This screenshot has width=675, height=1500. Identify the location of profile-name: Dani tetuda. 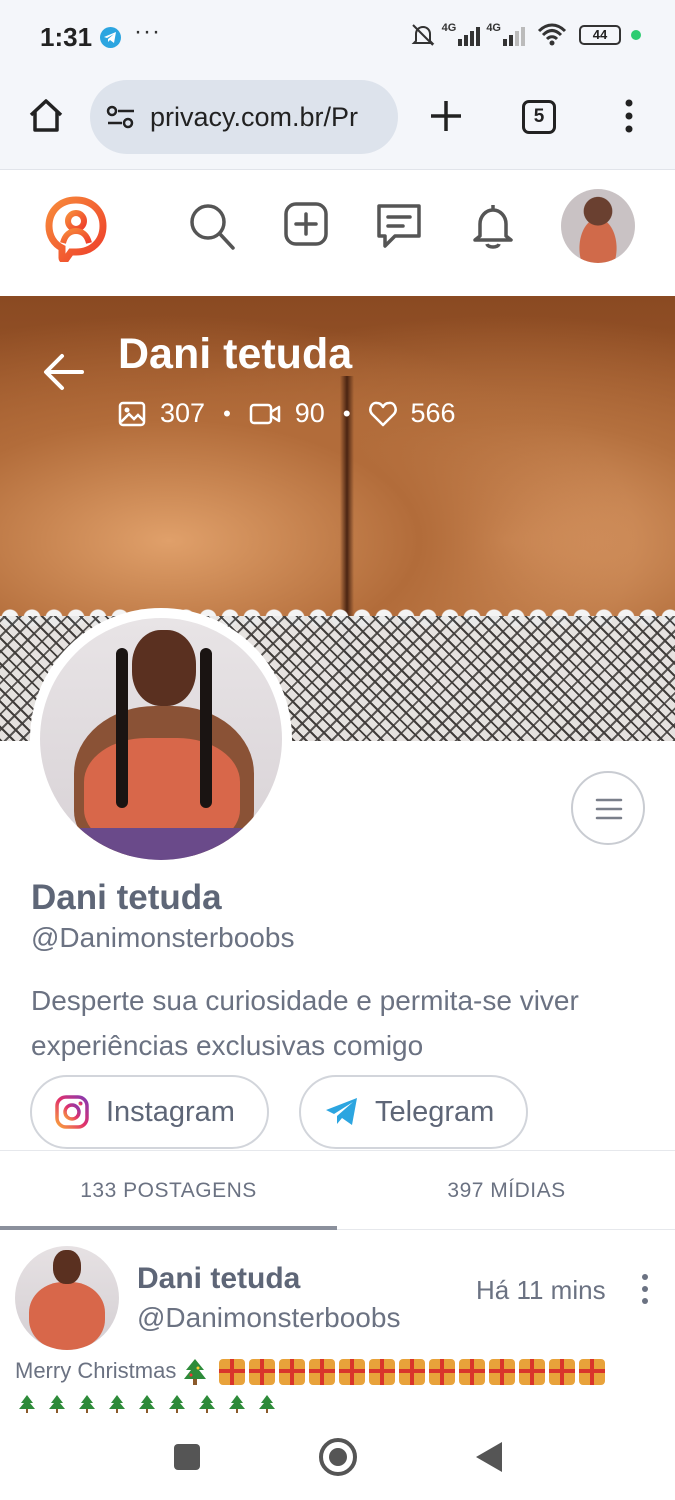
(126, 897).